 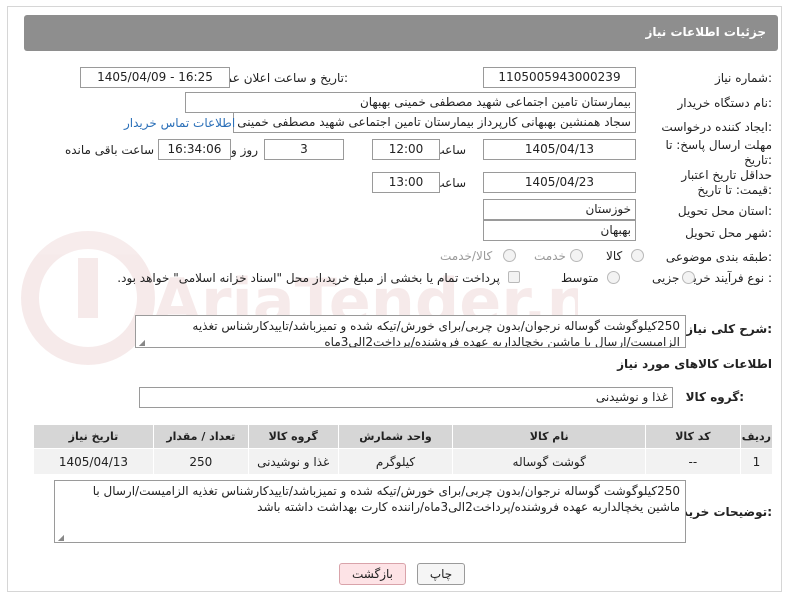 I want to click on cell-goods-code: --, so click(x=692, y=461).